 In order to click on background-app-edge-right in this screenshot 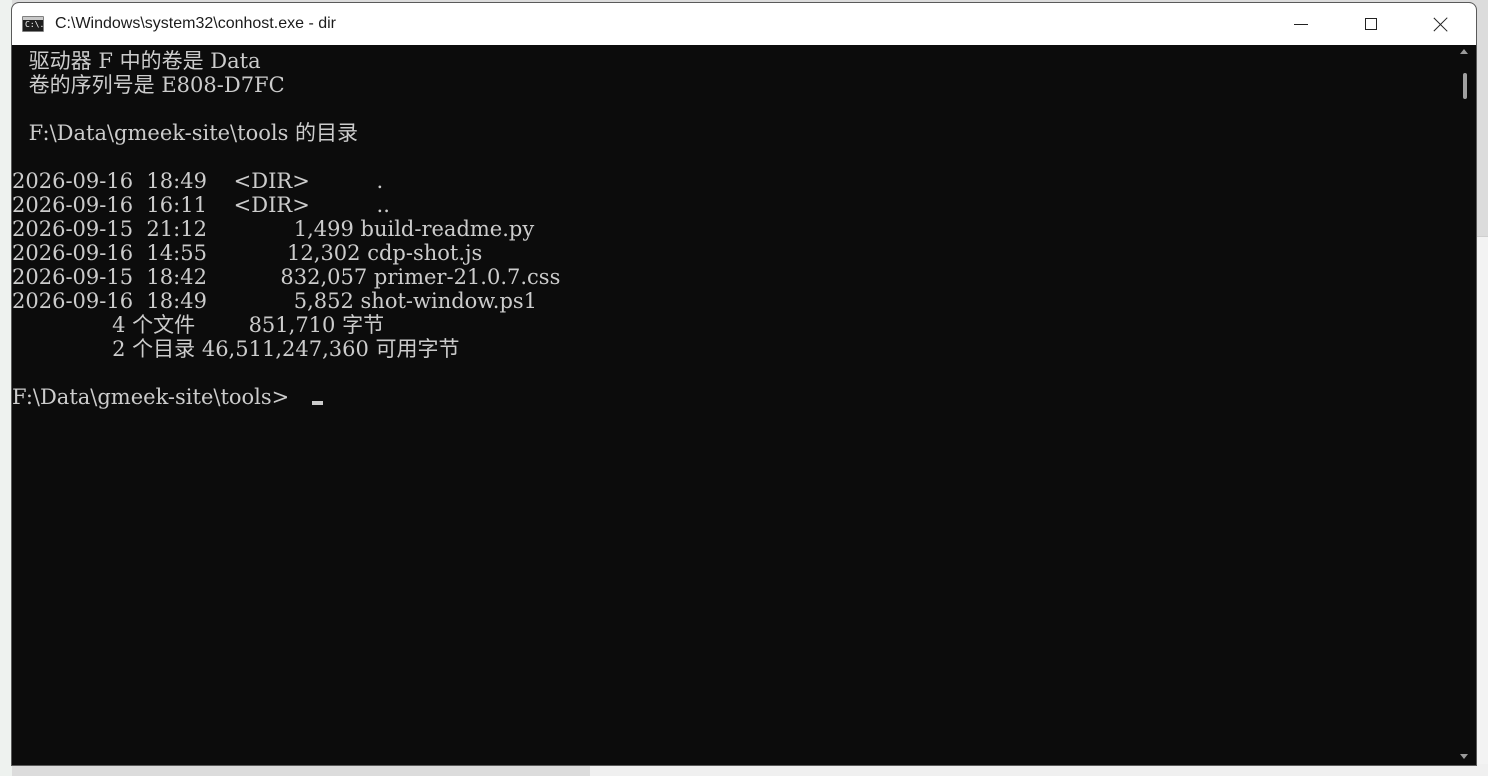, I will do `click(1482, 506)`.